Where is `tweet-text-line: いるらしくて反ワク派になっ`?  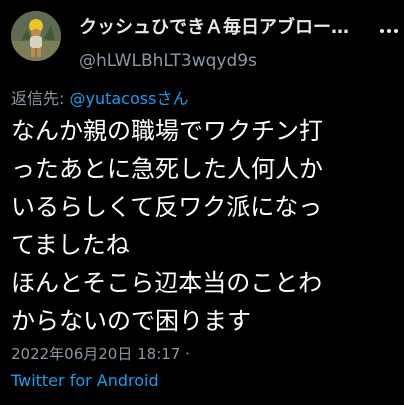
tweet-text-line: いるらしくて反ワク派になっ is located at coordinates (167, 207).